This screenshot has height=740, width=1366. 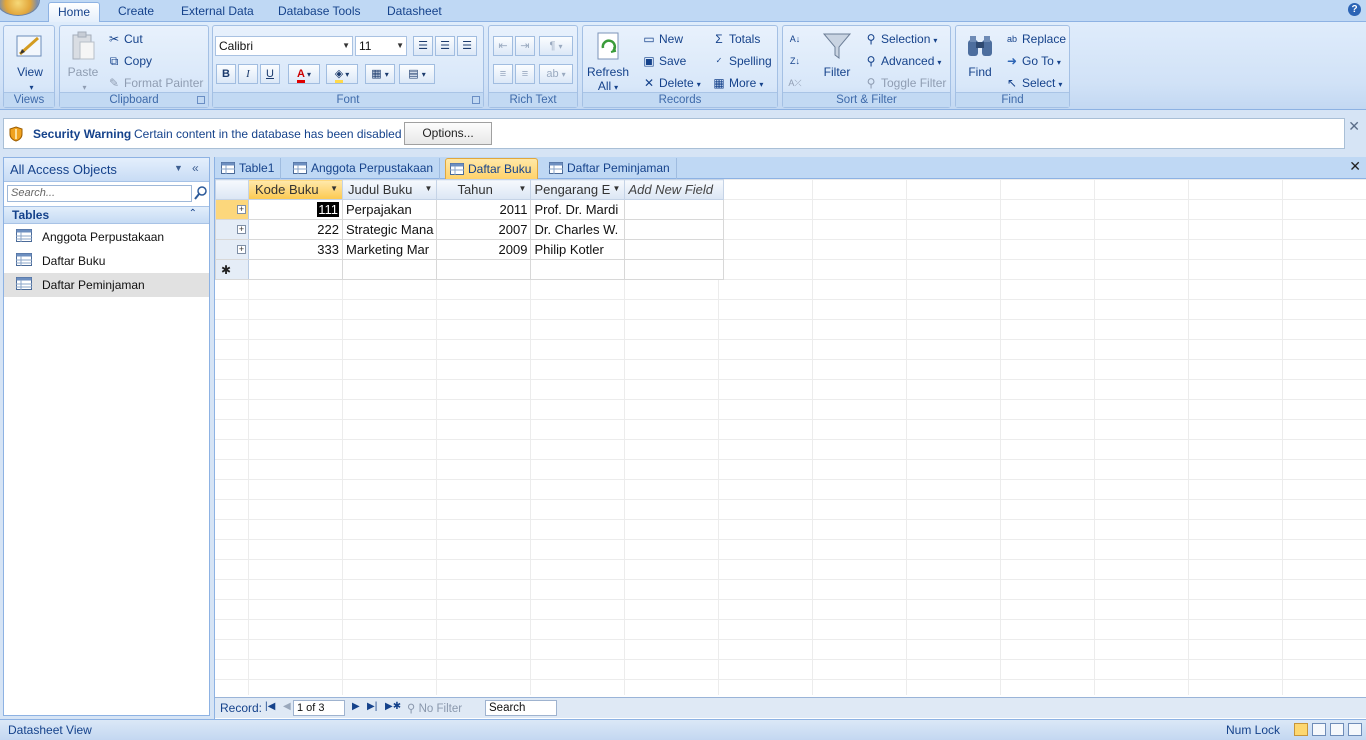 What do you see at coordinates (389, 189) in the screenshot?
I see `column-header-judul-buku: Judul Buku ▼` at bounding box center [389, 189].